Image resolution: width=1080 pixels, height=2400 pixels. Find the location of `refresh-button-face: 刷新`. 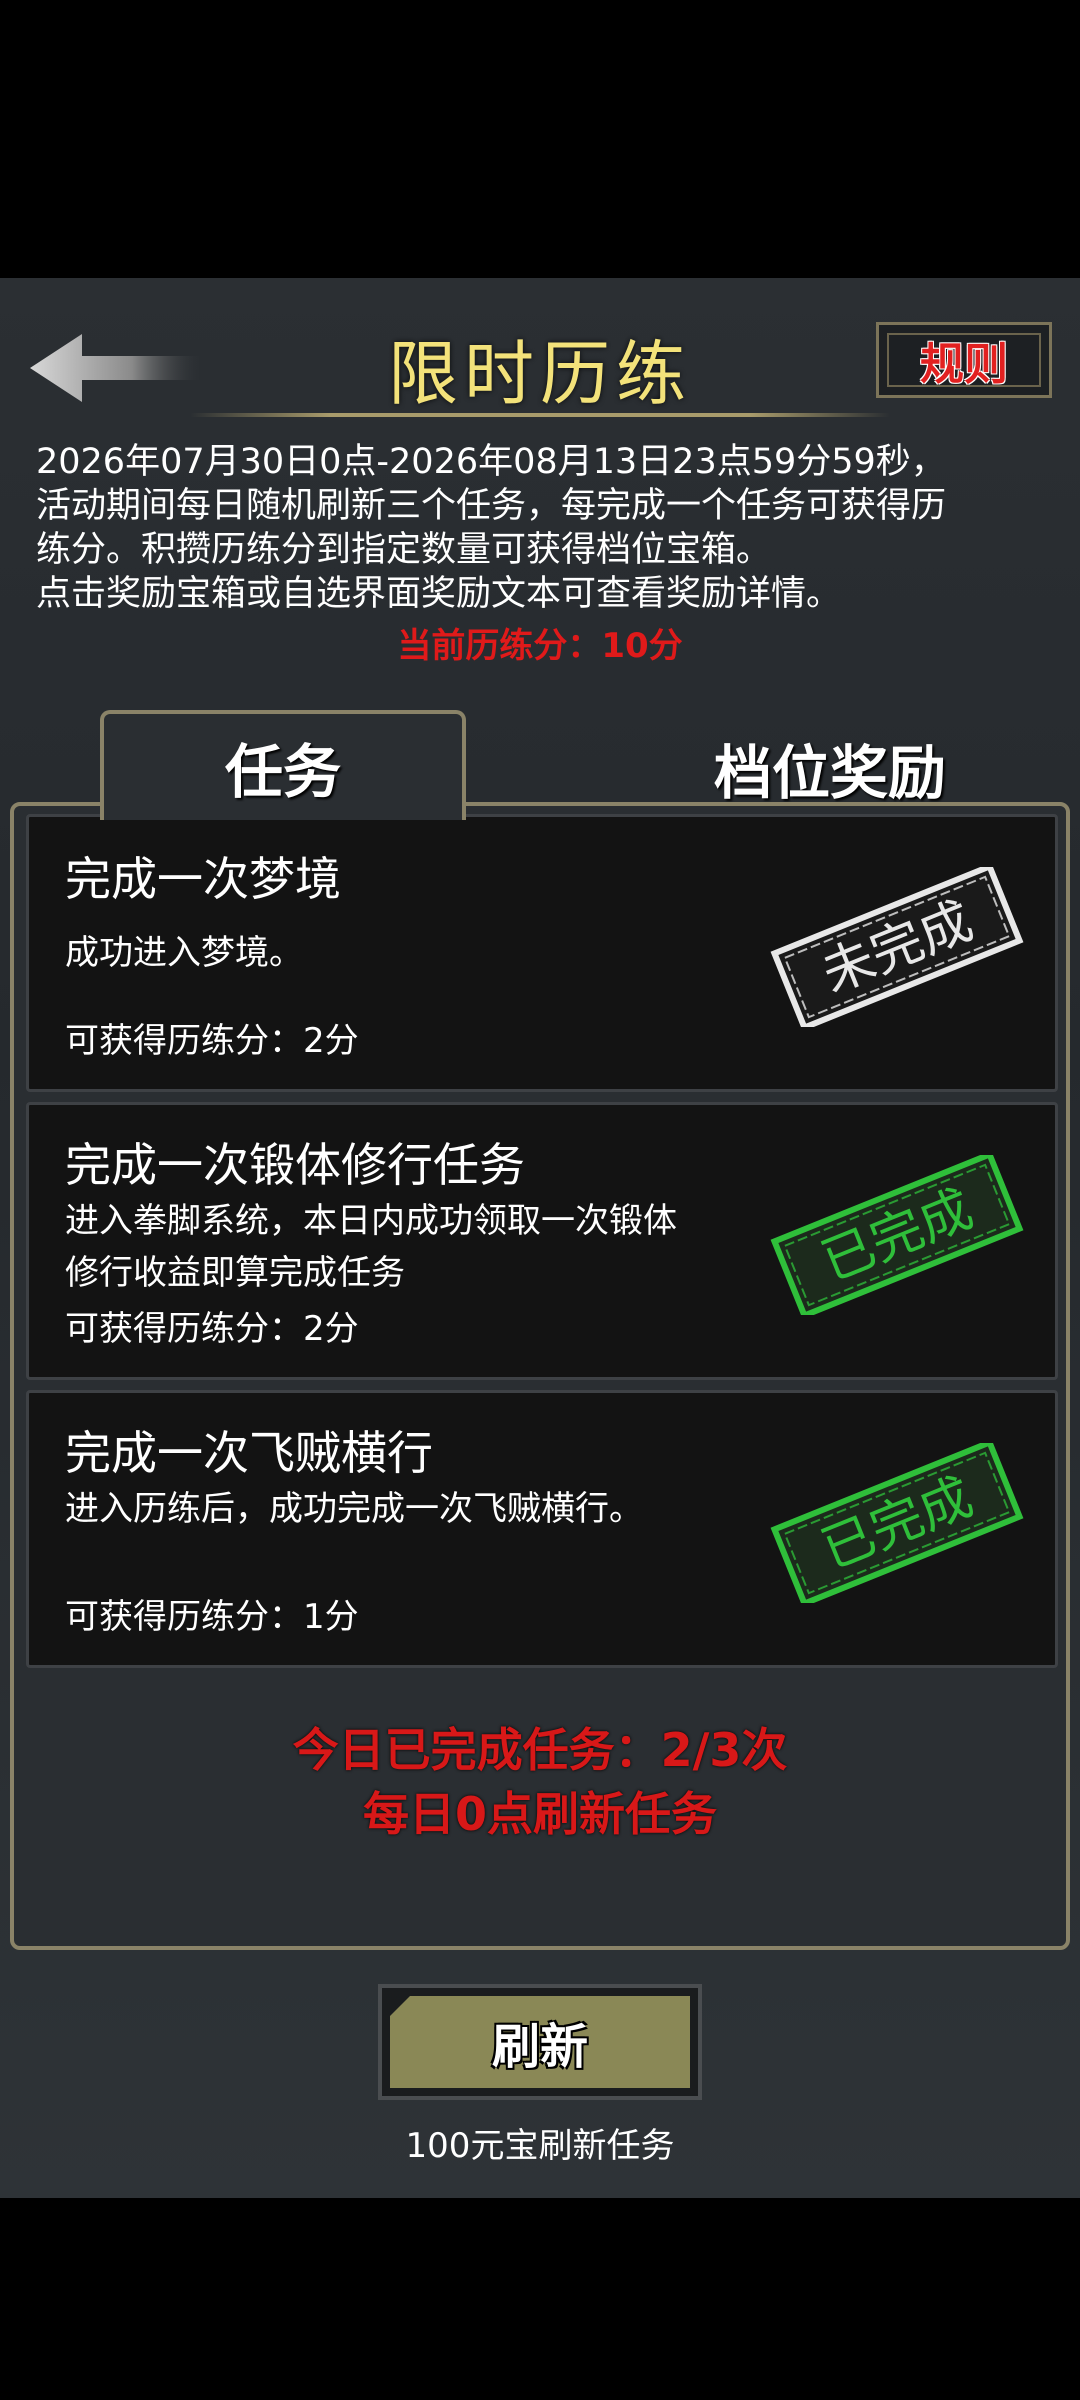

refresh-button-face: 刷新 is located at coordinates (540, 2042).